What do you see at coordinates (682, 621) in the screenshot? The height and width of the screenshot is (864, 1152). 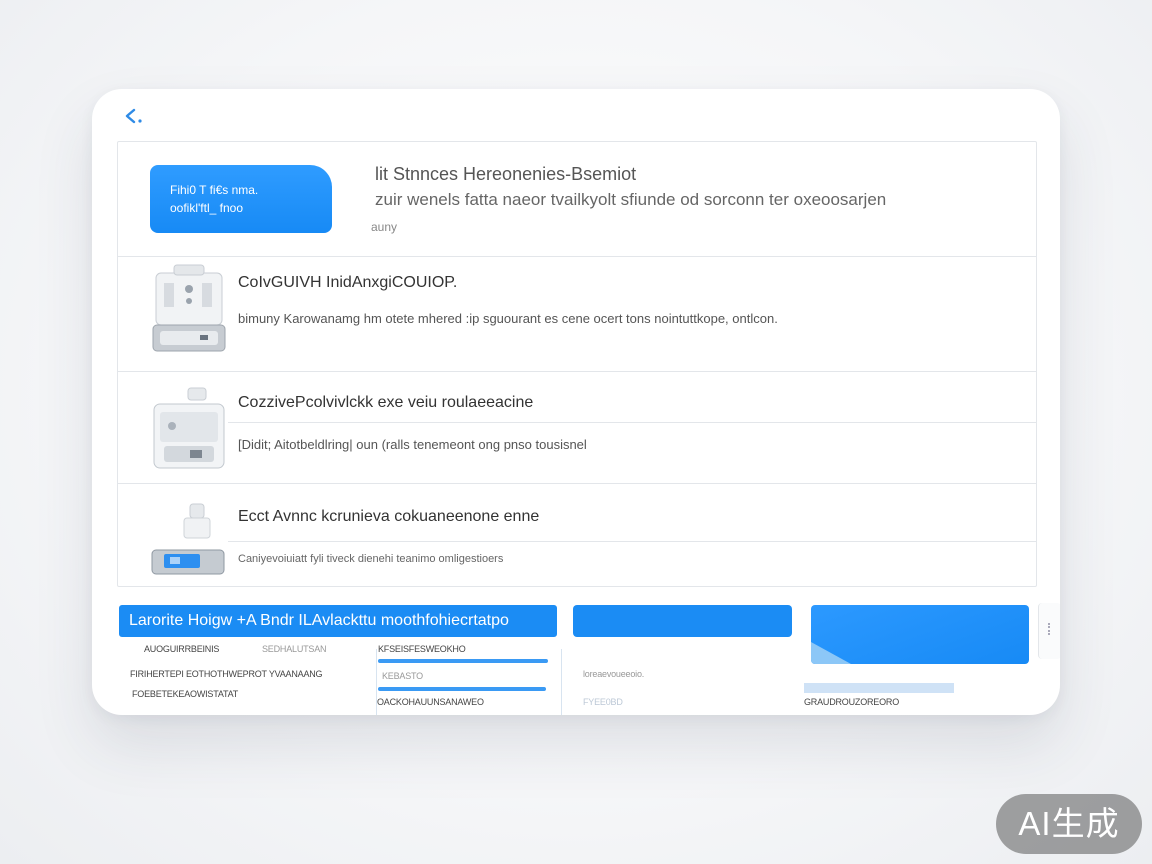 I see `tab-secondary` at bounding box center [682, 621].